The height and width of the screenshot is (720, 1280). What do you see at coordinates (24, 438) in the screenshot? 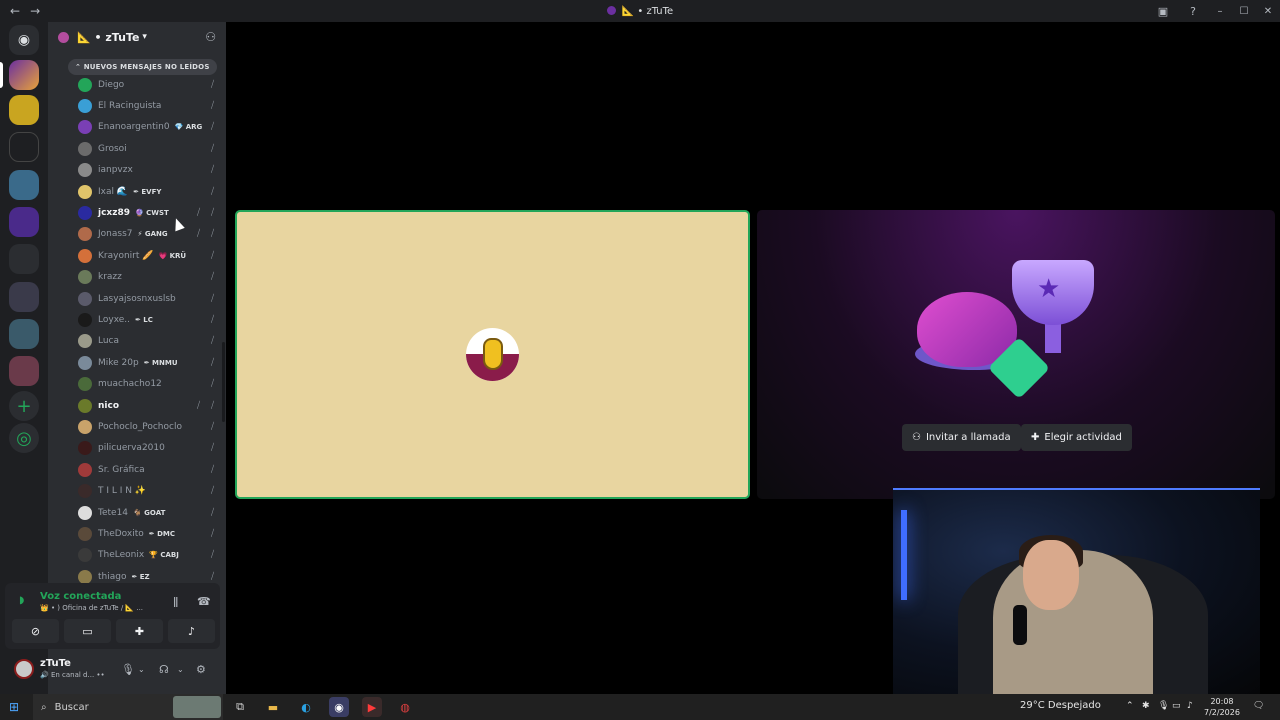
I see `explore-servers-icon: ◎` at bounding box center [24, 438].